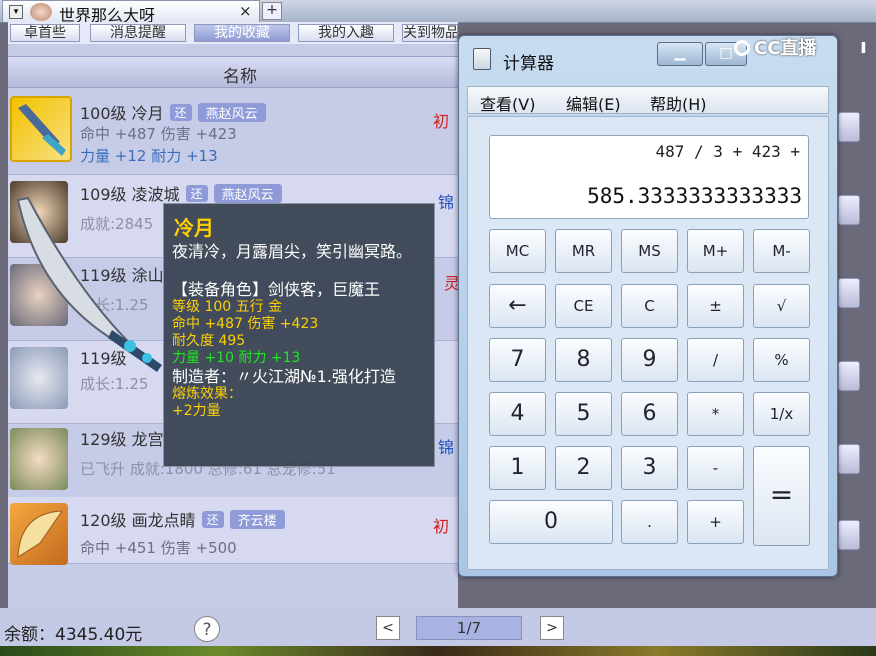  I want to click on digit-2-button: 2, so click(583, 468).